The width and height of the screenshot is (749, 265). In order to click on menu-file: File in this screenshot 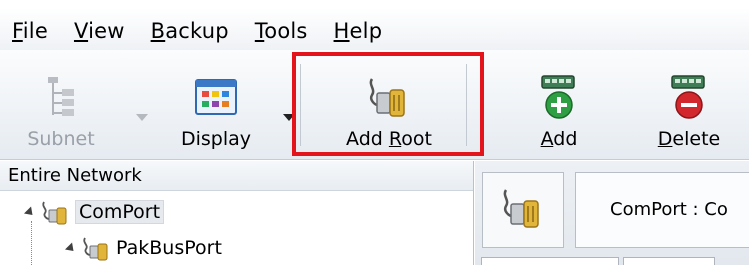, I will do `click(30, 31)`.